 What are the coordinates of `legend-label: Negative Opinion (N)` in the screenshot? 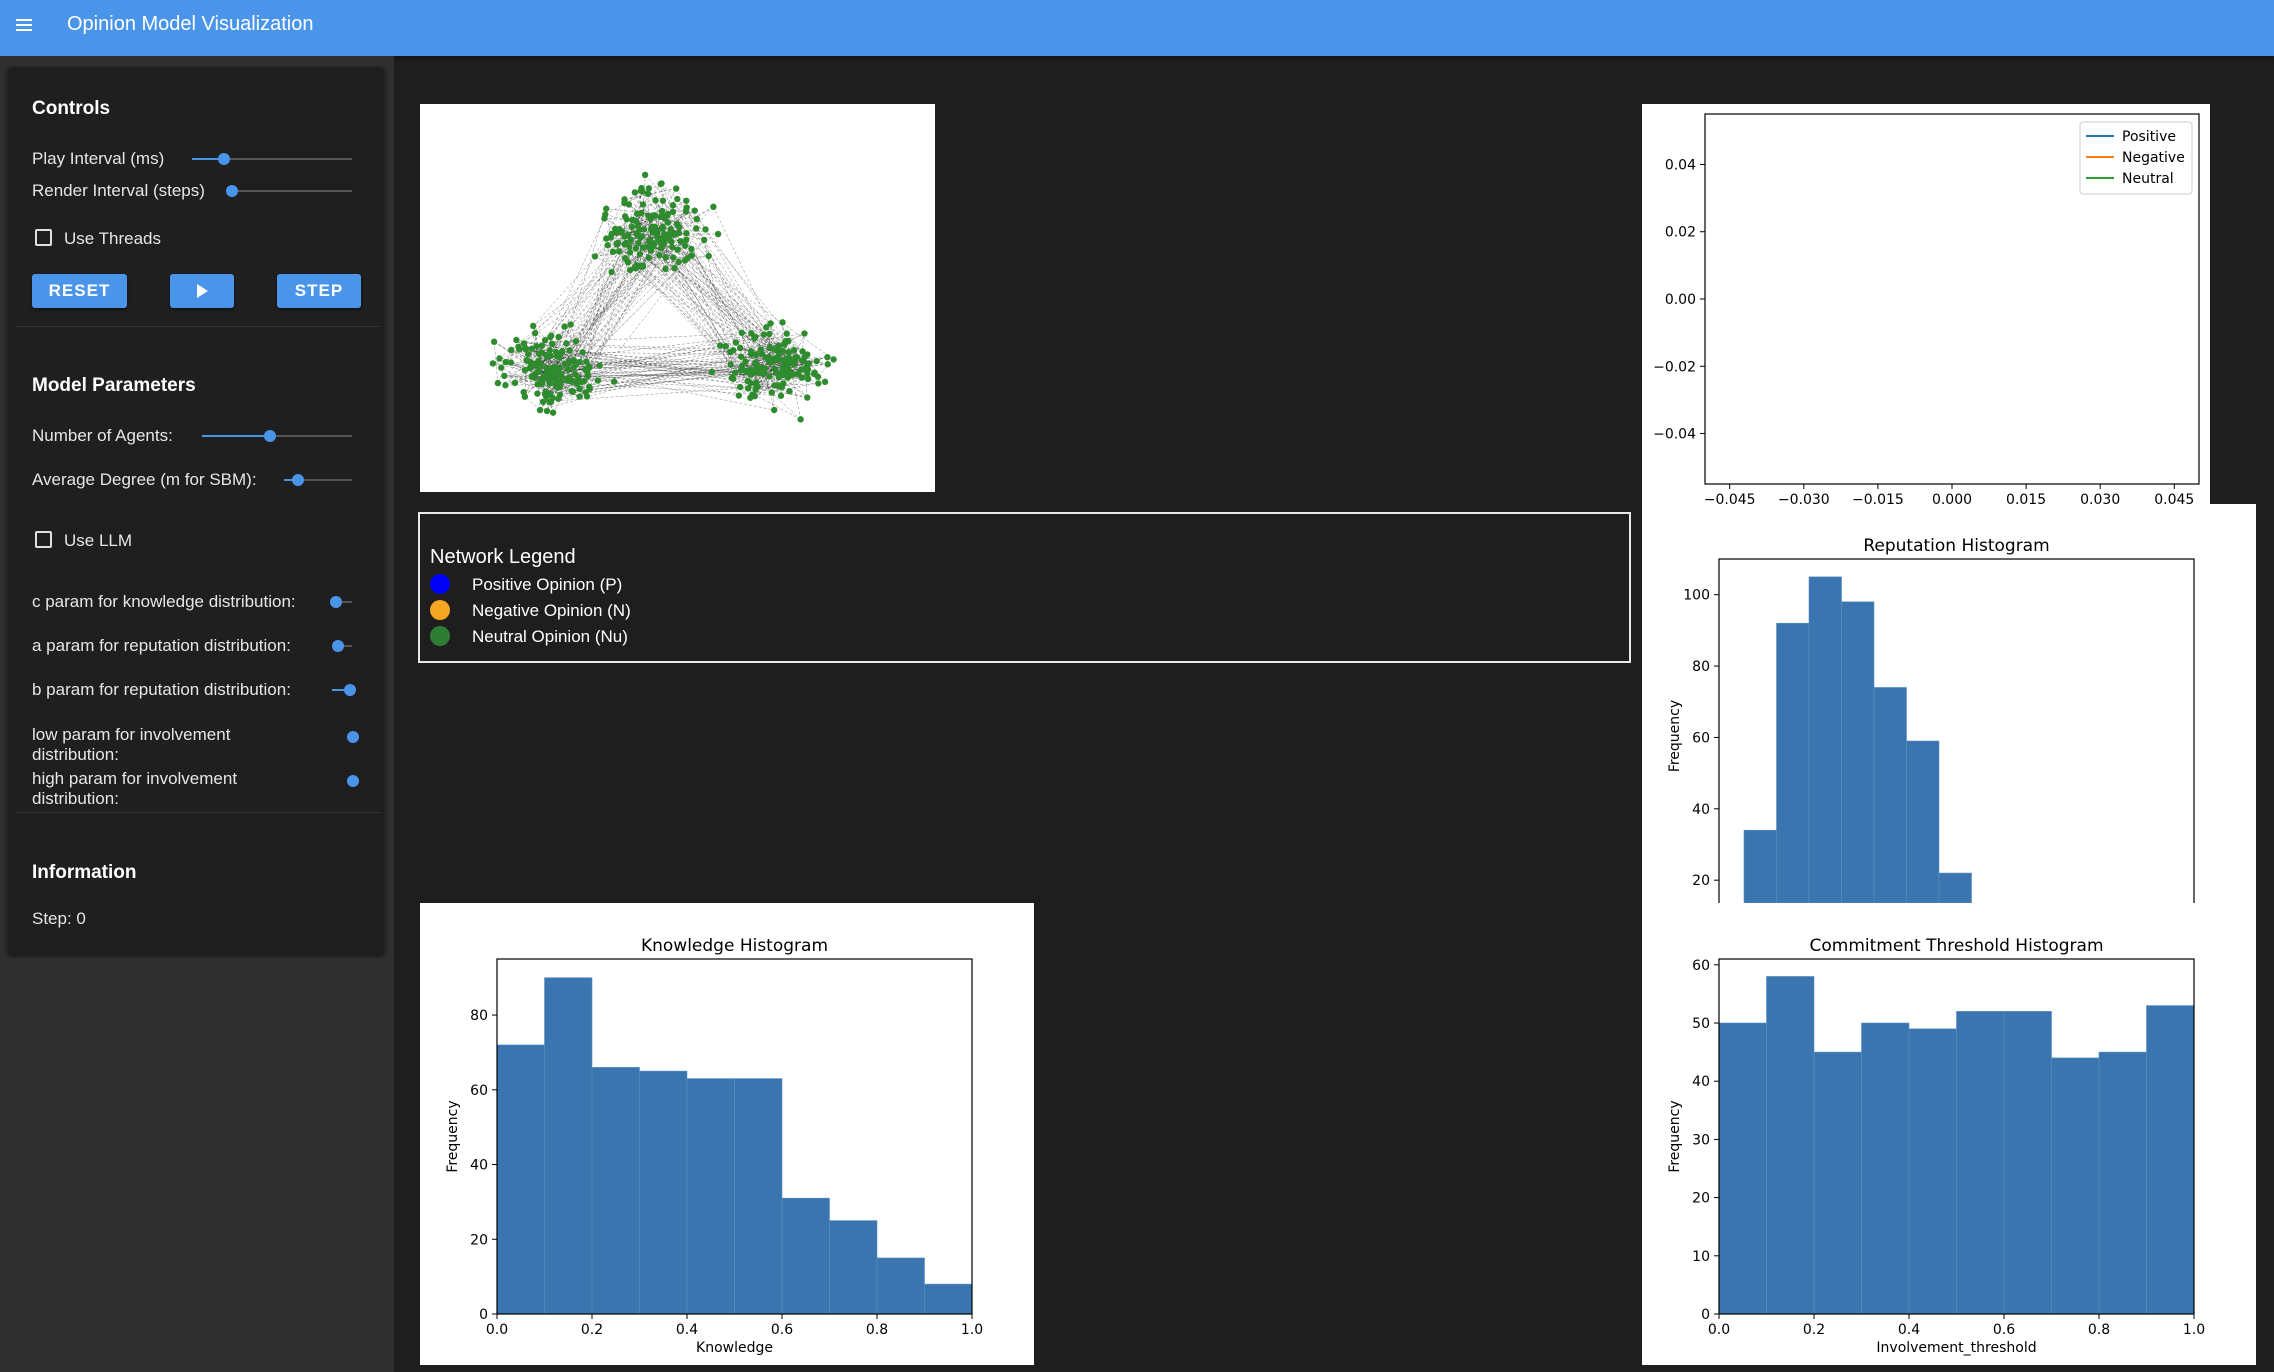 It's located at (551, 610).